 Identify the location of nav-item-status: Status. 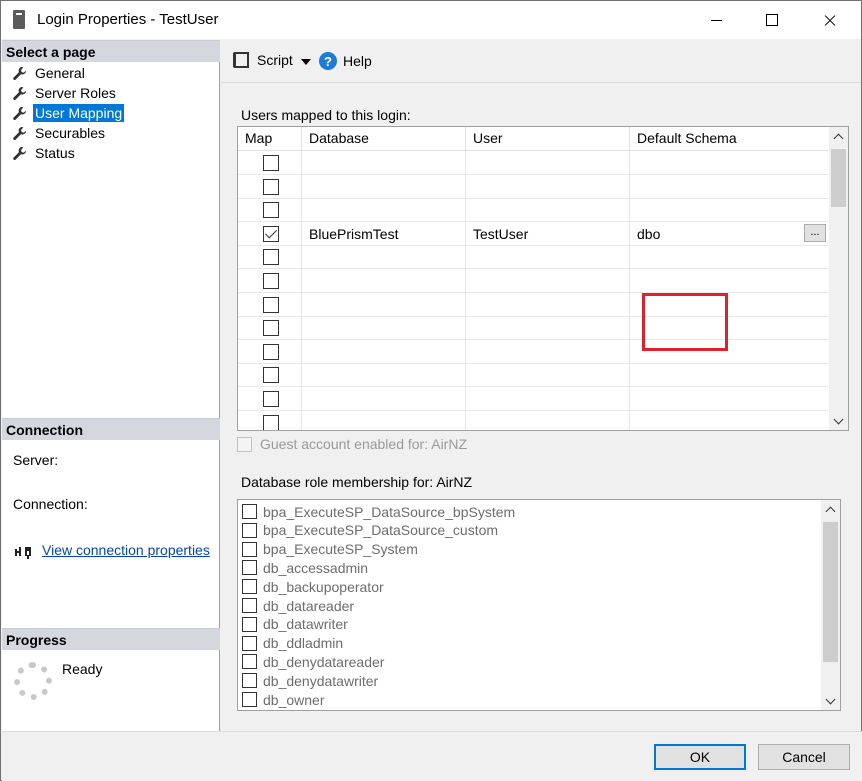
(44, 153).